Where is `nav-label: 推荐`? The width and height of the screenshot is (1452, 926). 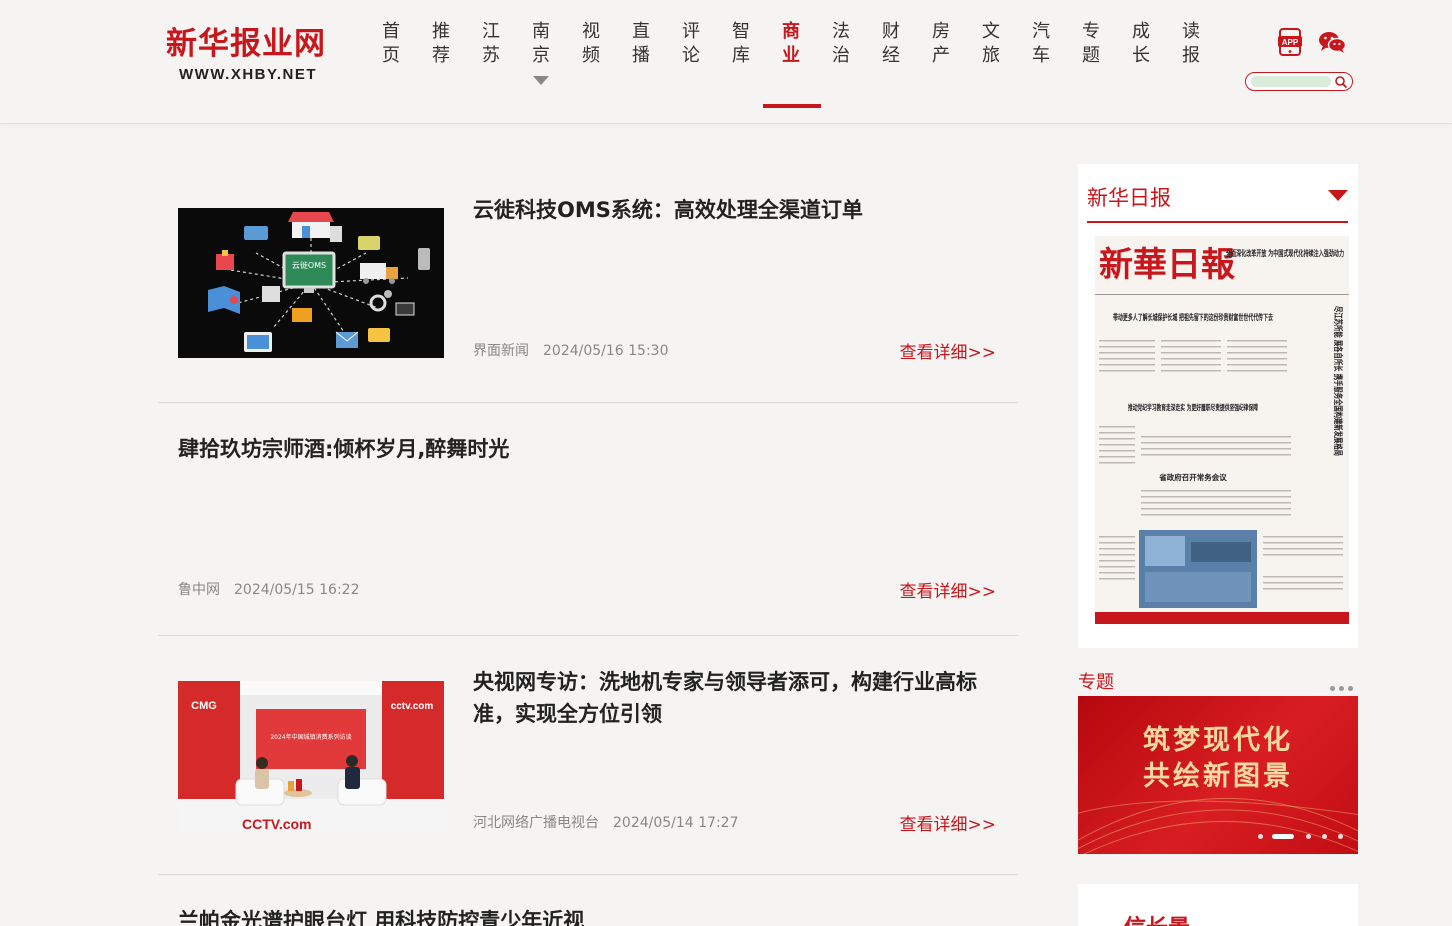 nav-label: 推荐 is located at coordinates (441, 43).